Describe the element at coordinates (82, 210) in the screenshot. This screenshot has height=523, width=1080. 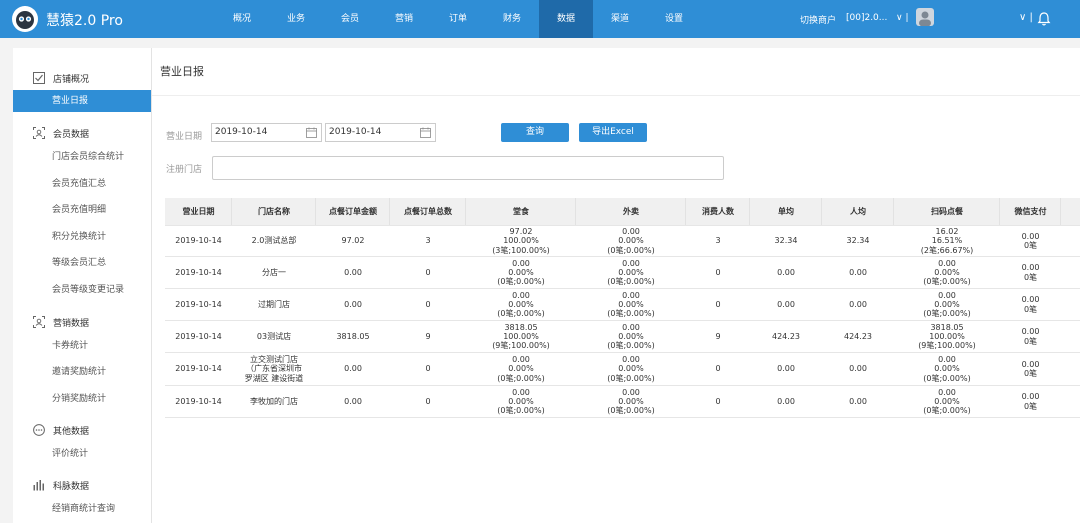
I see `sidebar-item-recharge-detail: 会员充值明细` at that location.